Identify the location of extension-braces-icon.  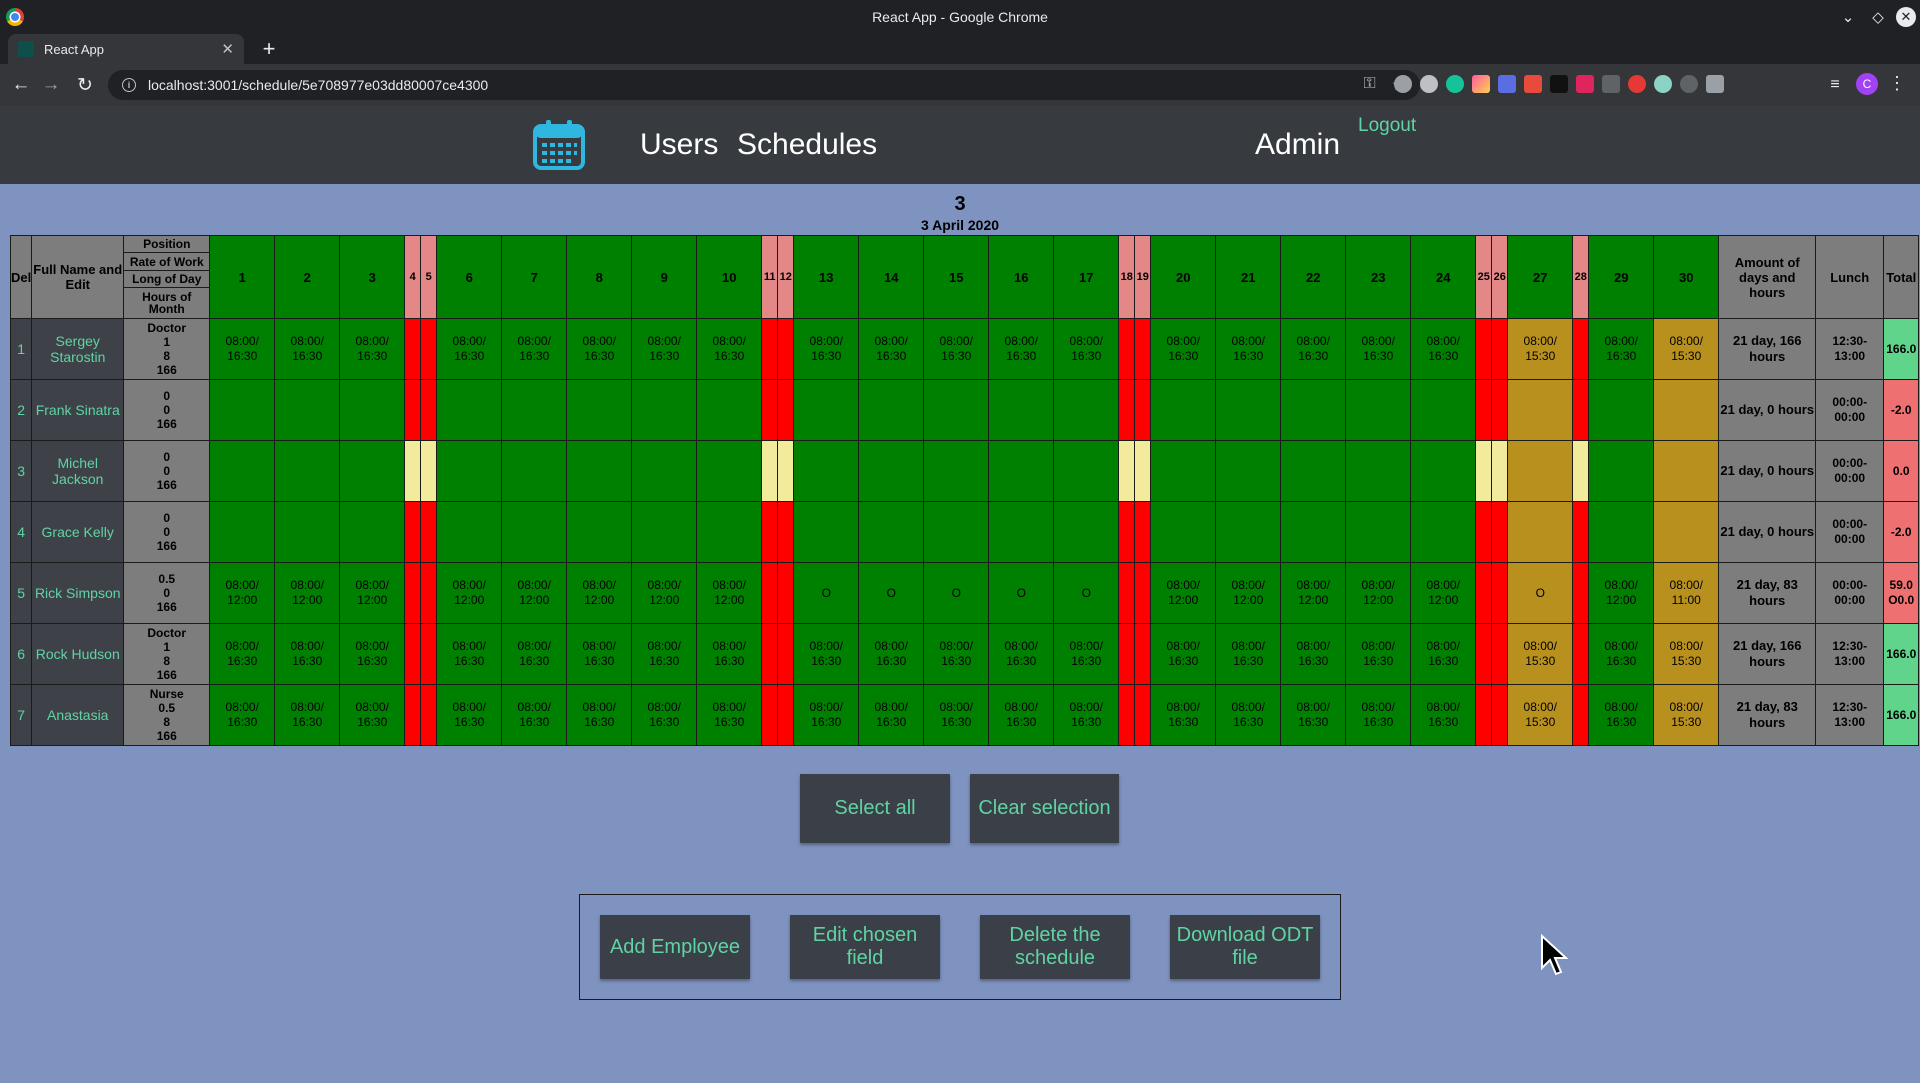
(1611, 84).